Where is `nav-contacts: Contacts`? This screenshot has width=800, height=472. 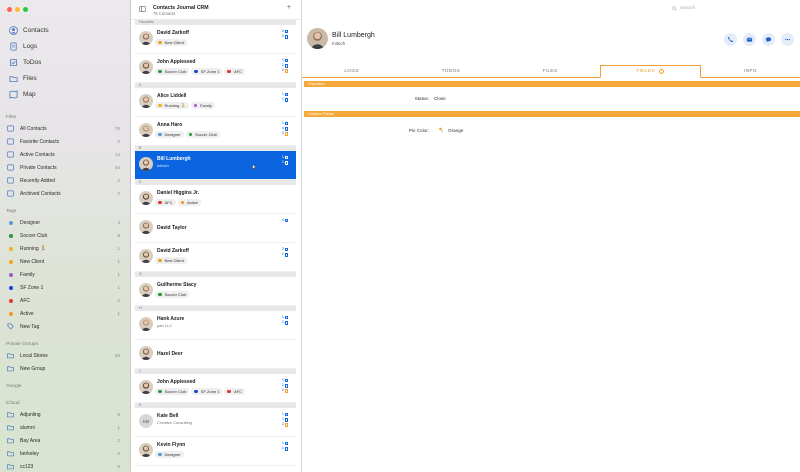 nav-contacts: Contacts is located at coordinates (66, 30).